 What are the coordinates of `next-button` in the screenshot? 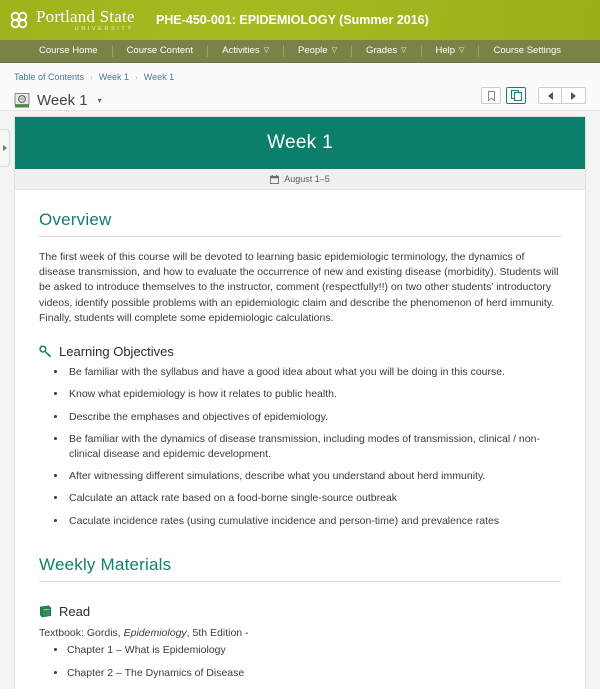 It's located at (574, 95).